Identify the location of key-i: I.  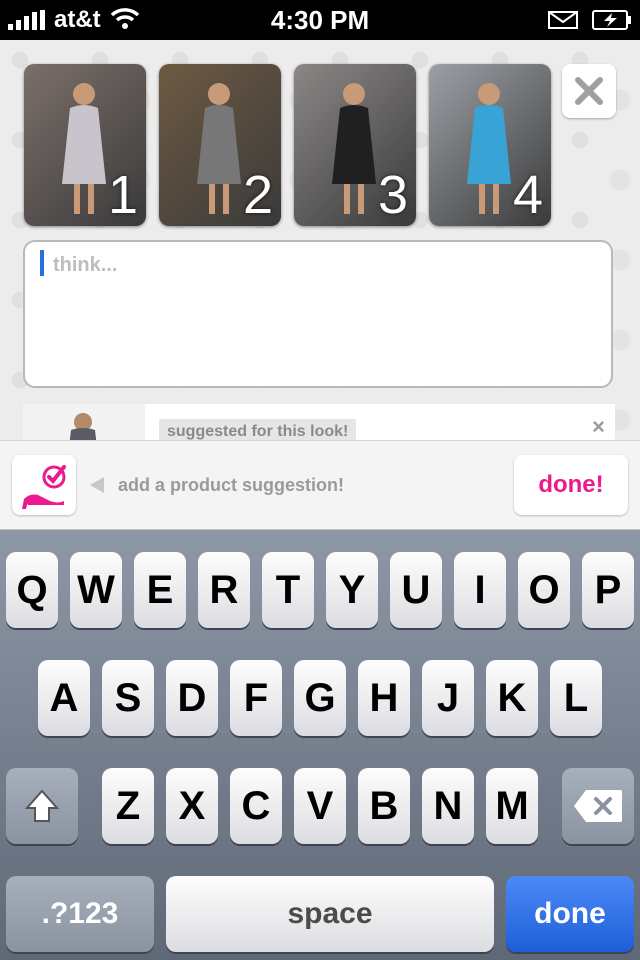
(480, 590).